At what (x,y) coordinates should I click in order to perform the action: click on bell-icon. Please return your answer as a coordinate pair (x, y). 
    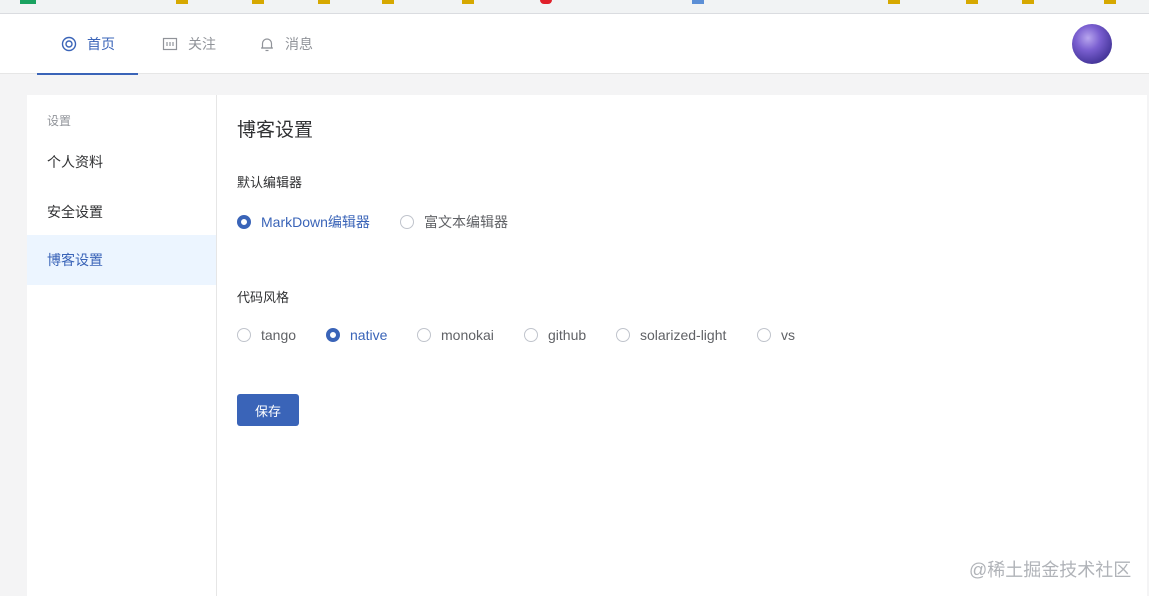
    Looking at the image, I should click on (267, 45).